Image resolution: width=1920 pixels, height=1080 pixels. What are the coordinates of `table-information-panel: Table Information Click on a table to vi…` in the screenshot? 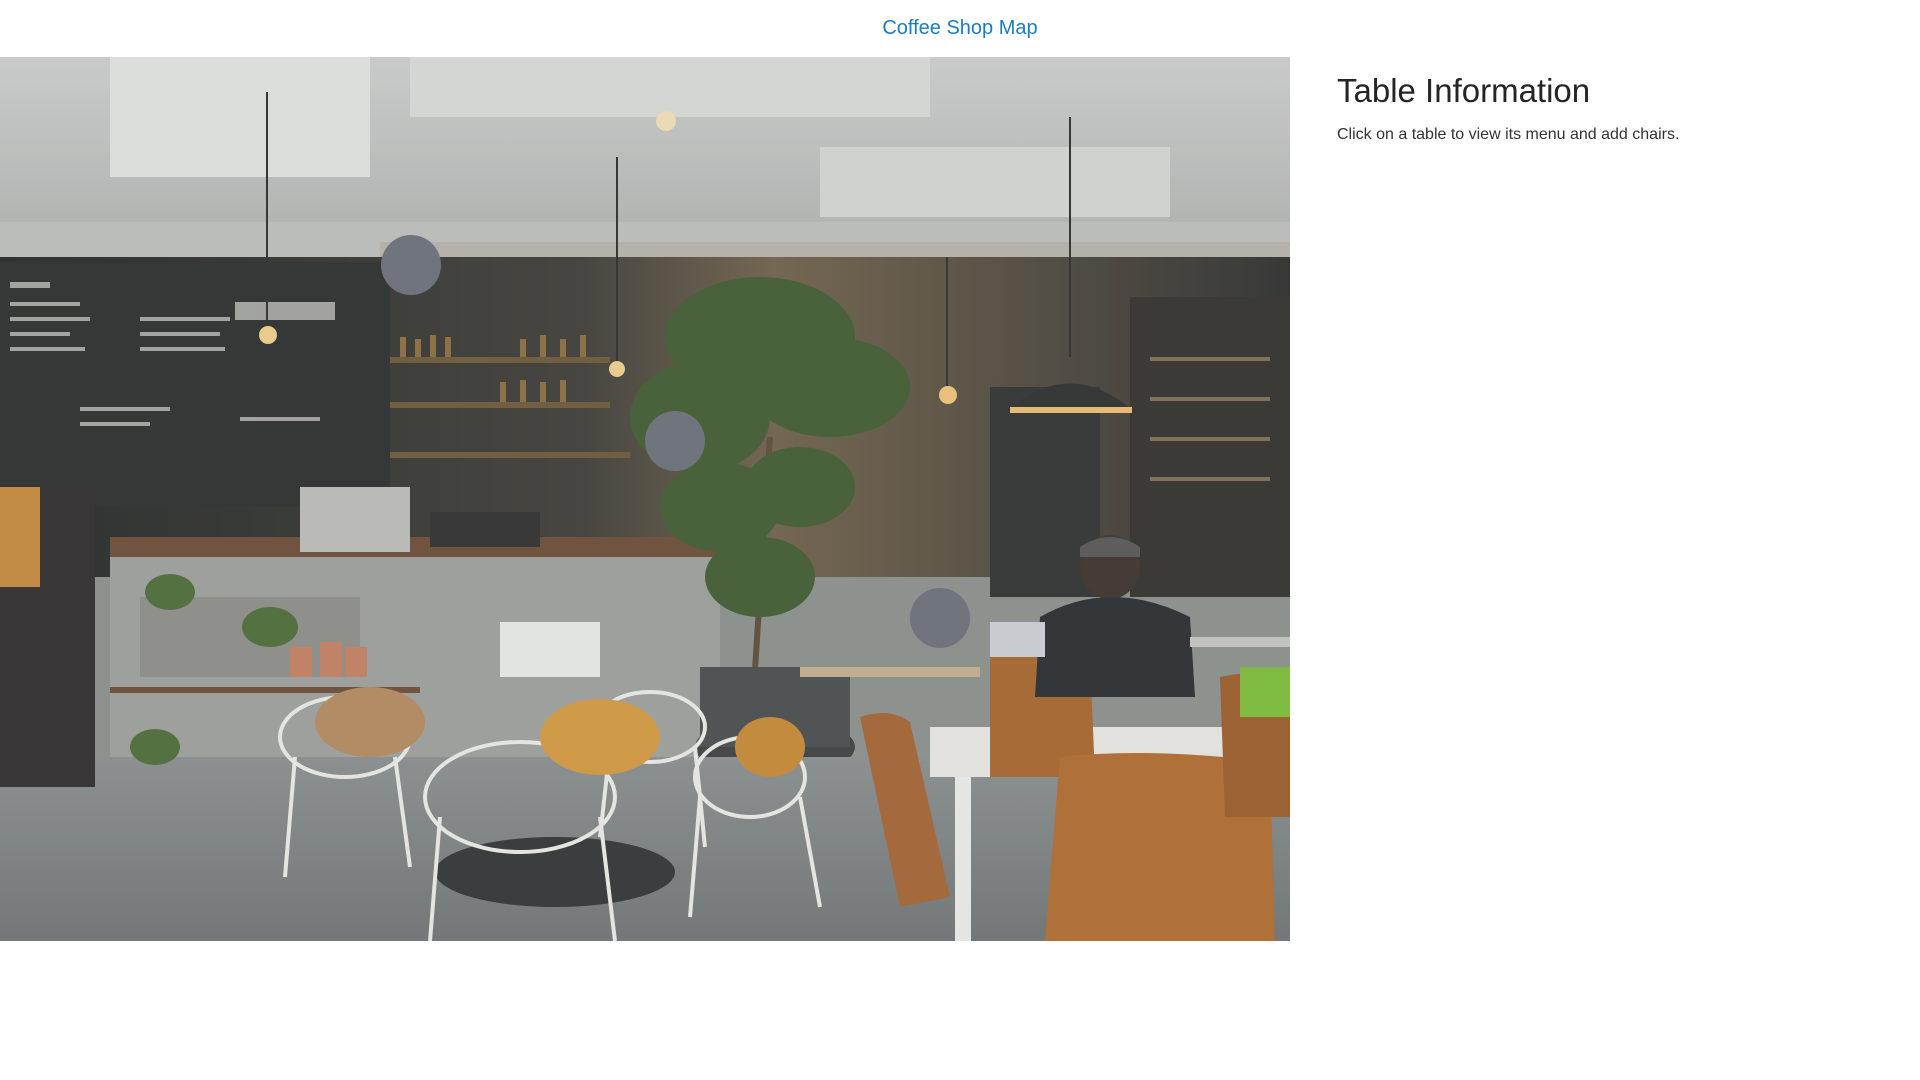 It's located at (1607, 108).